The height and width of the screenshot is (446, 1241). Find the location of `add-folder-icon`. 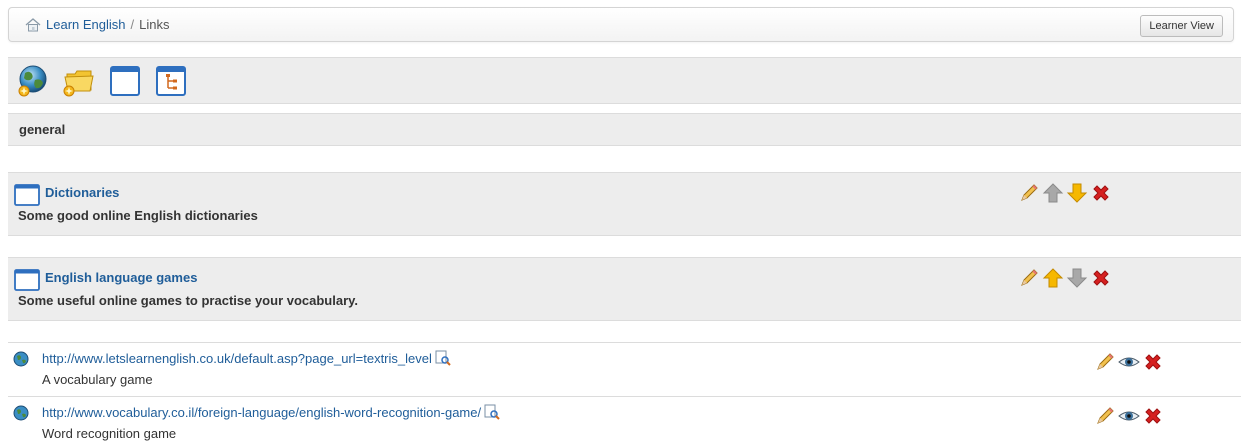

add-folder-icon is located at coordinates (79, 81).